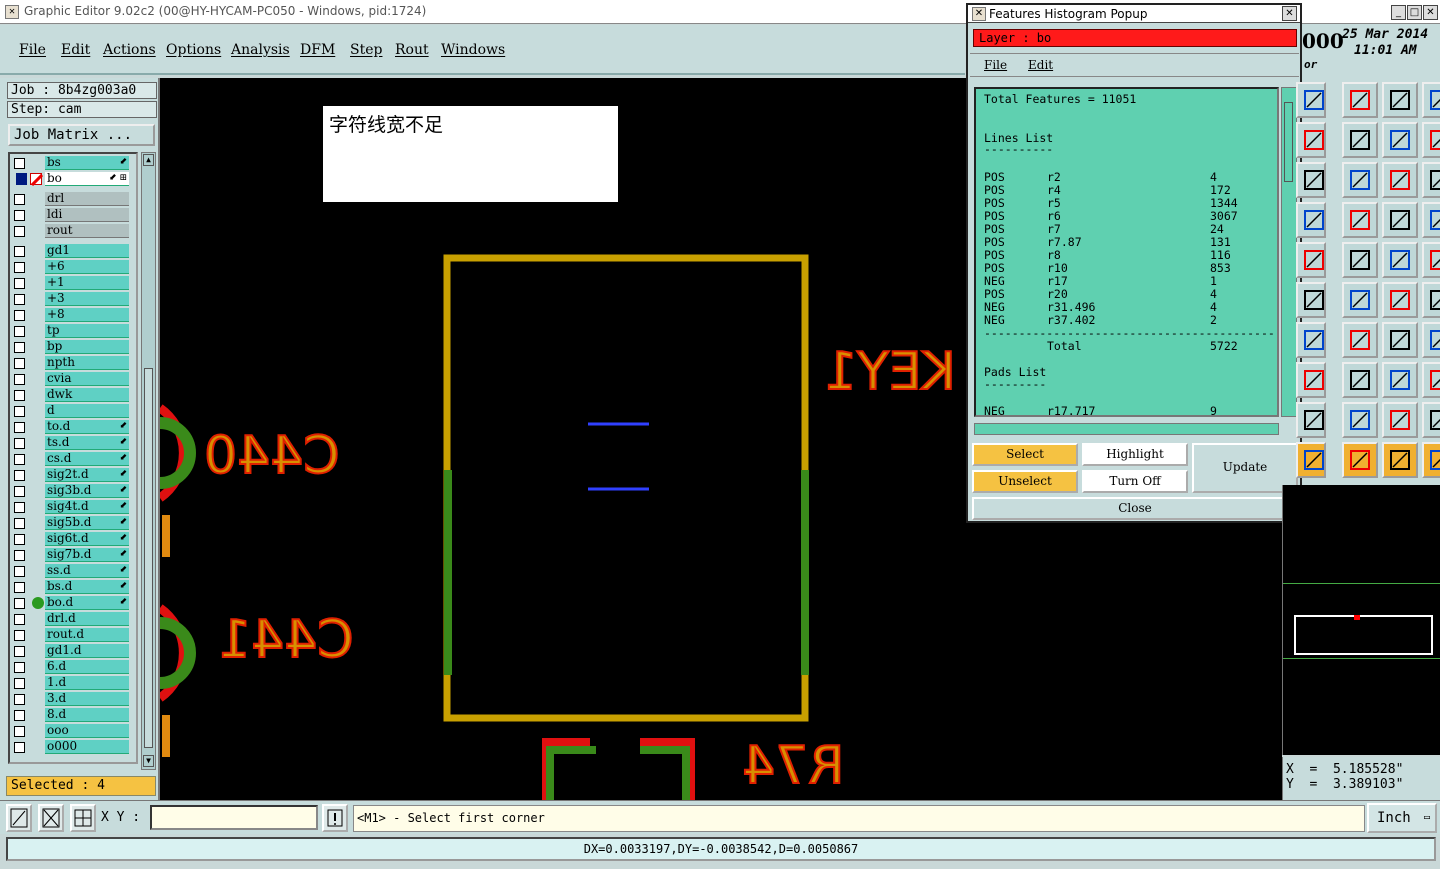  What do you see at coordinates (1360, 420) in the screenshot?
I see `triangle-icon` at bounding box center [1360, 420].